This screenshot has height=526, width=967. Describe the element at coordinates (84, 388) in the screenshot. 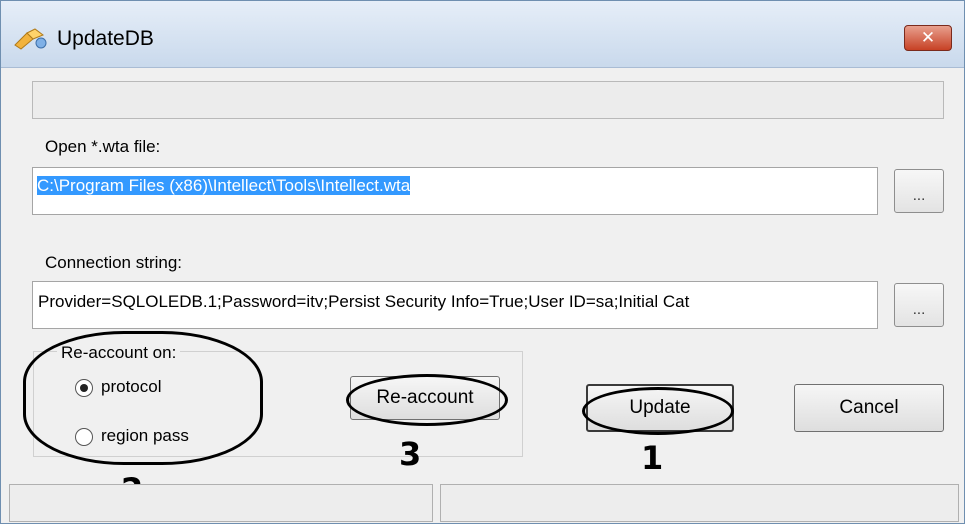

I see `radio-protocol-icon` at that location.